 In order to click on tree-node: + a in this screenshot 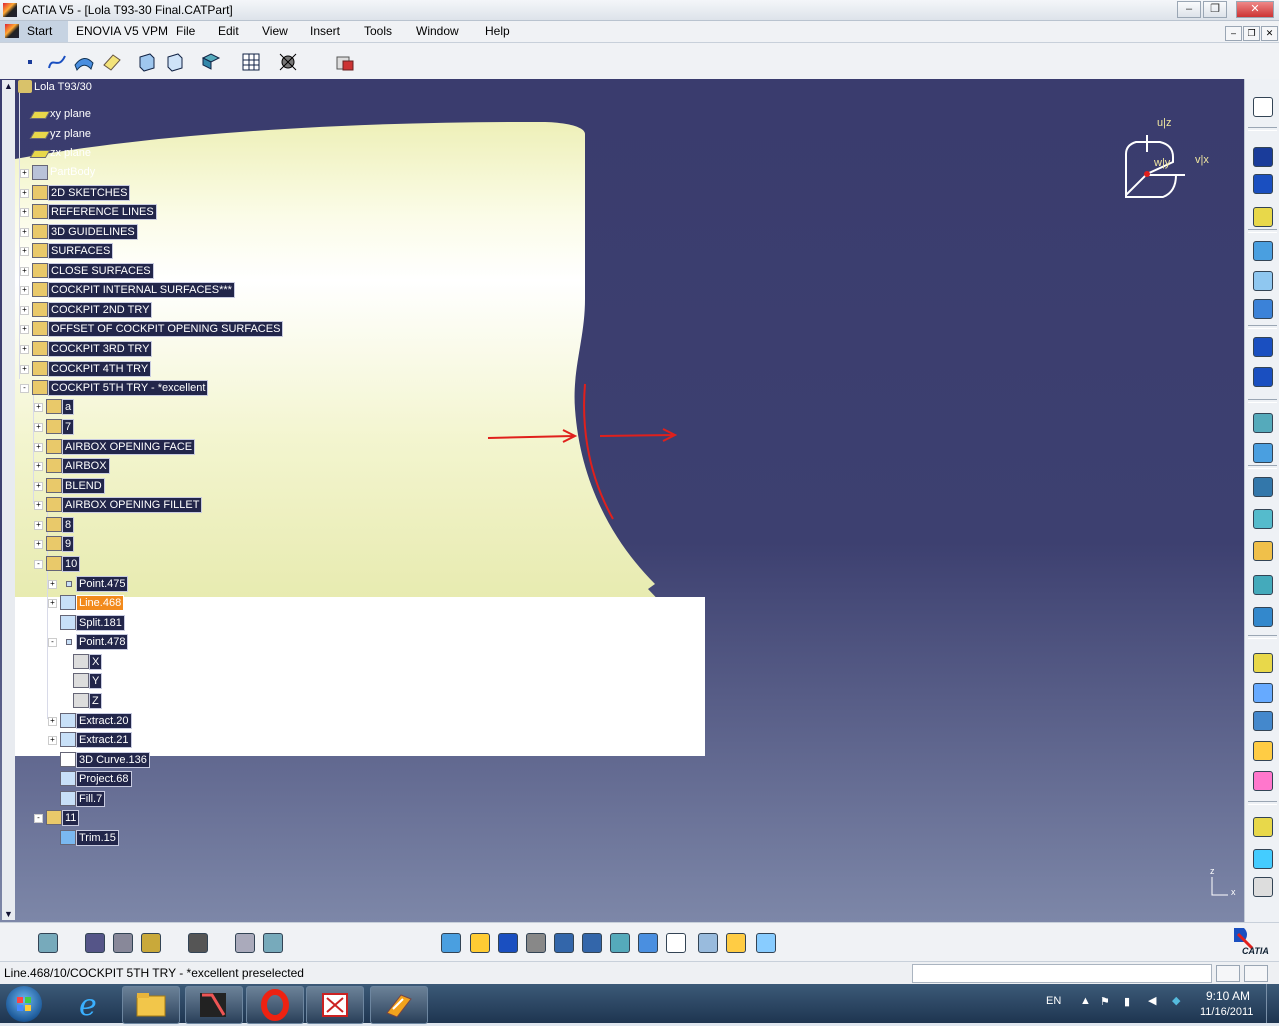, I will do `click(54, 407)`.